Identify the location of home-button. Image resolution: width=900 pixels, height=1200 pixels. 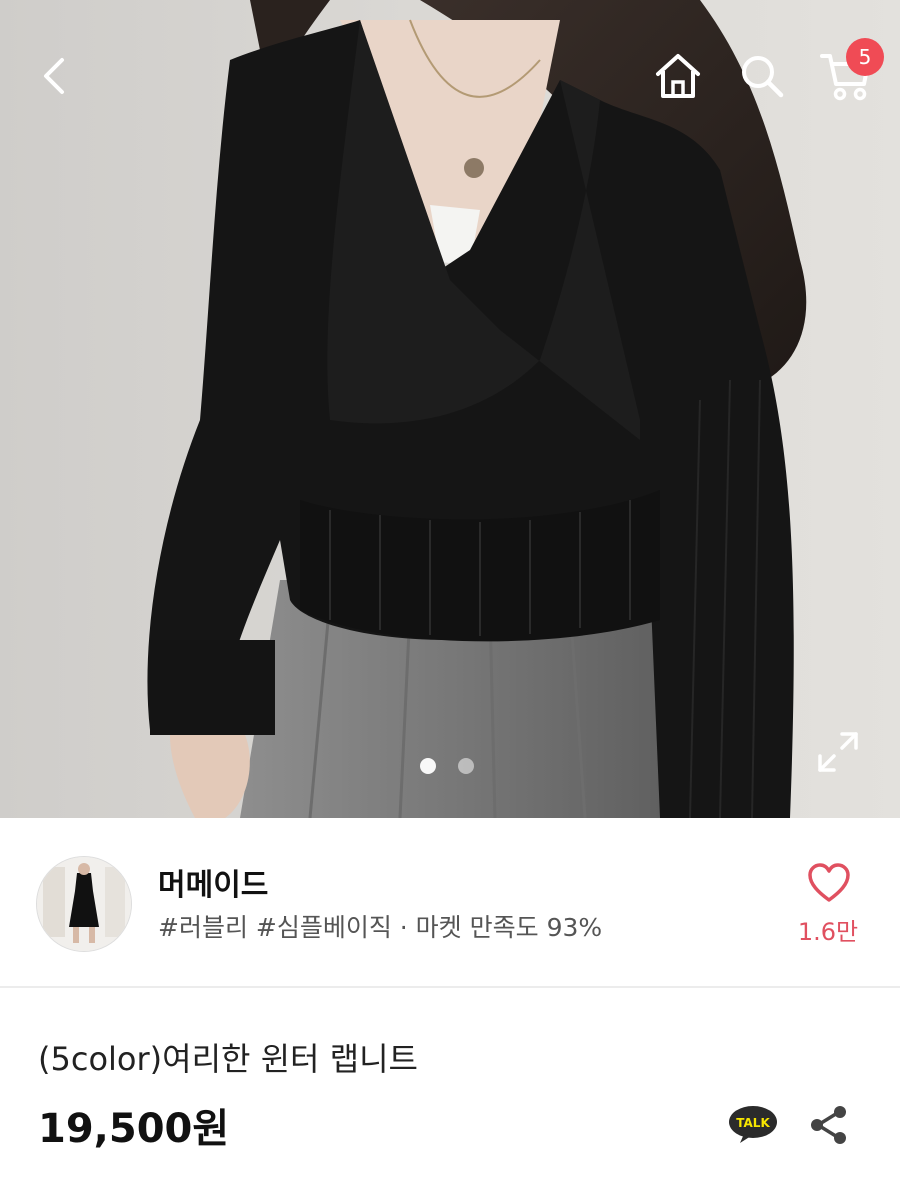
(678, 76).